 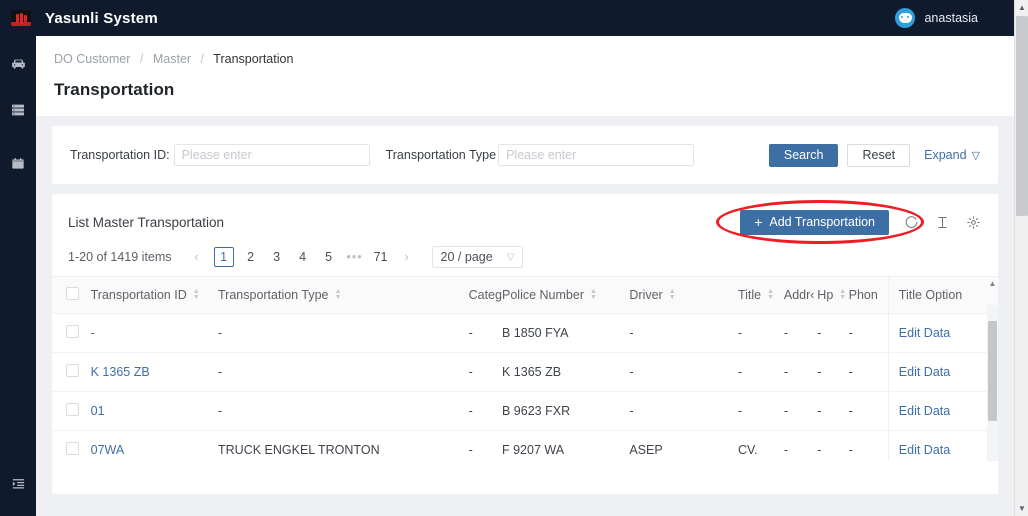 What do you see at coordinates (683, 295) in the screenshot?
I see `column-driver: Driver ▲ ▼` at bounding box center [683, 295].